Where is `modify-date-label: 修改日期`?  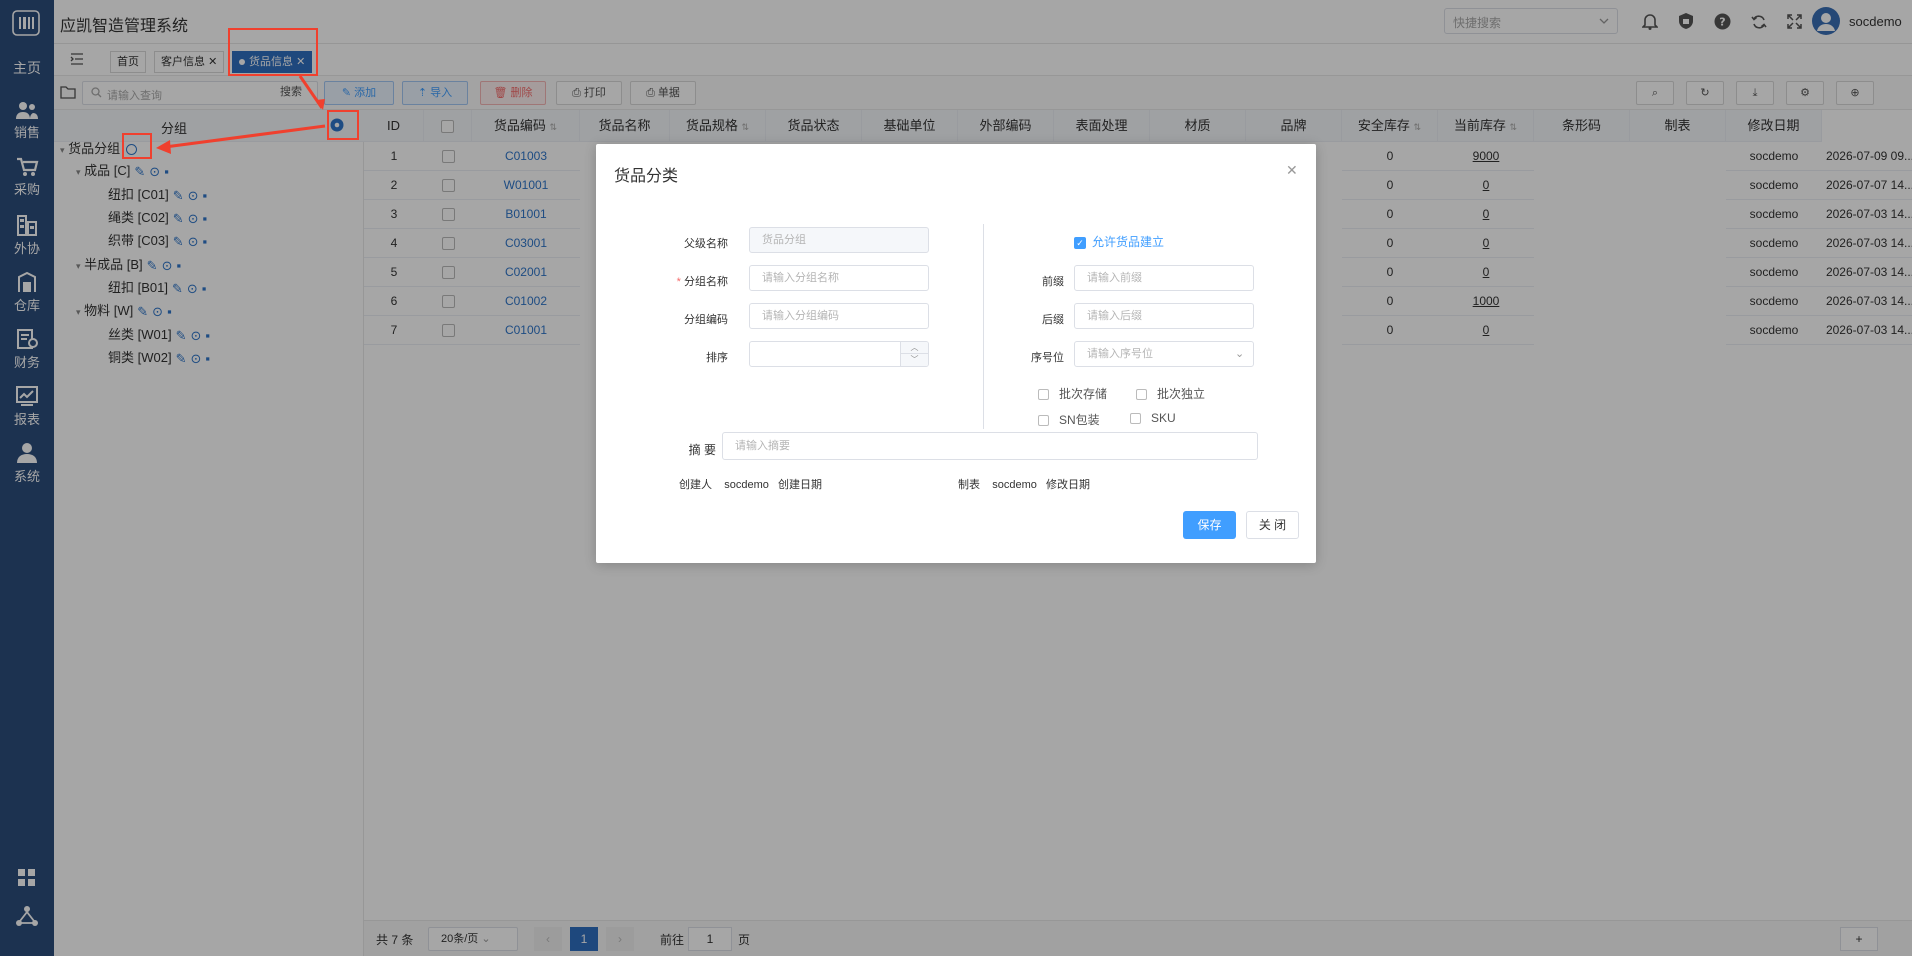
modify-date-label: 修改日期 is located at coordinates (1068, 485).